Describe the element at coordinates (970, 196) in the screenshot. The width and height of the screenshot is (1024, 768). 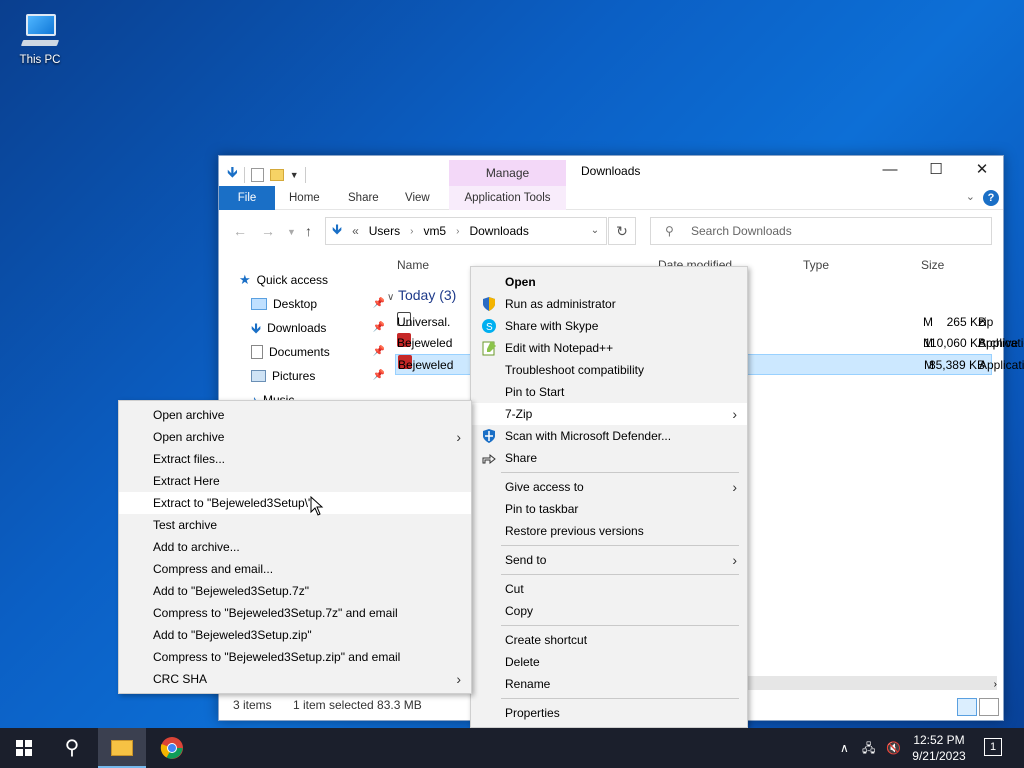
I see `expand-ribbon-icon: ⌄` at that location.